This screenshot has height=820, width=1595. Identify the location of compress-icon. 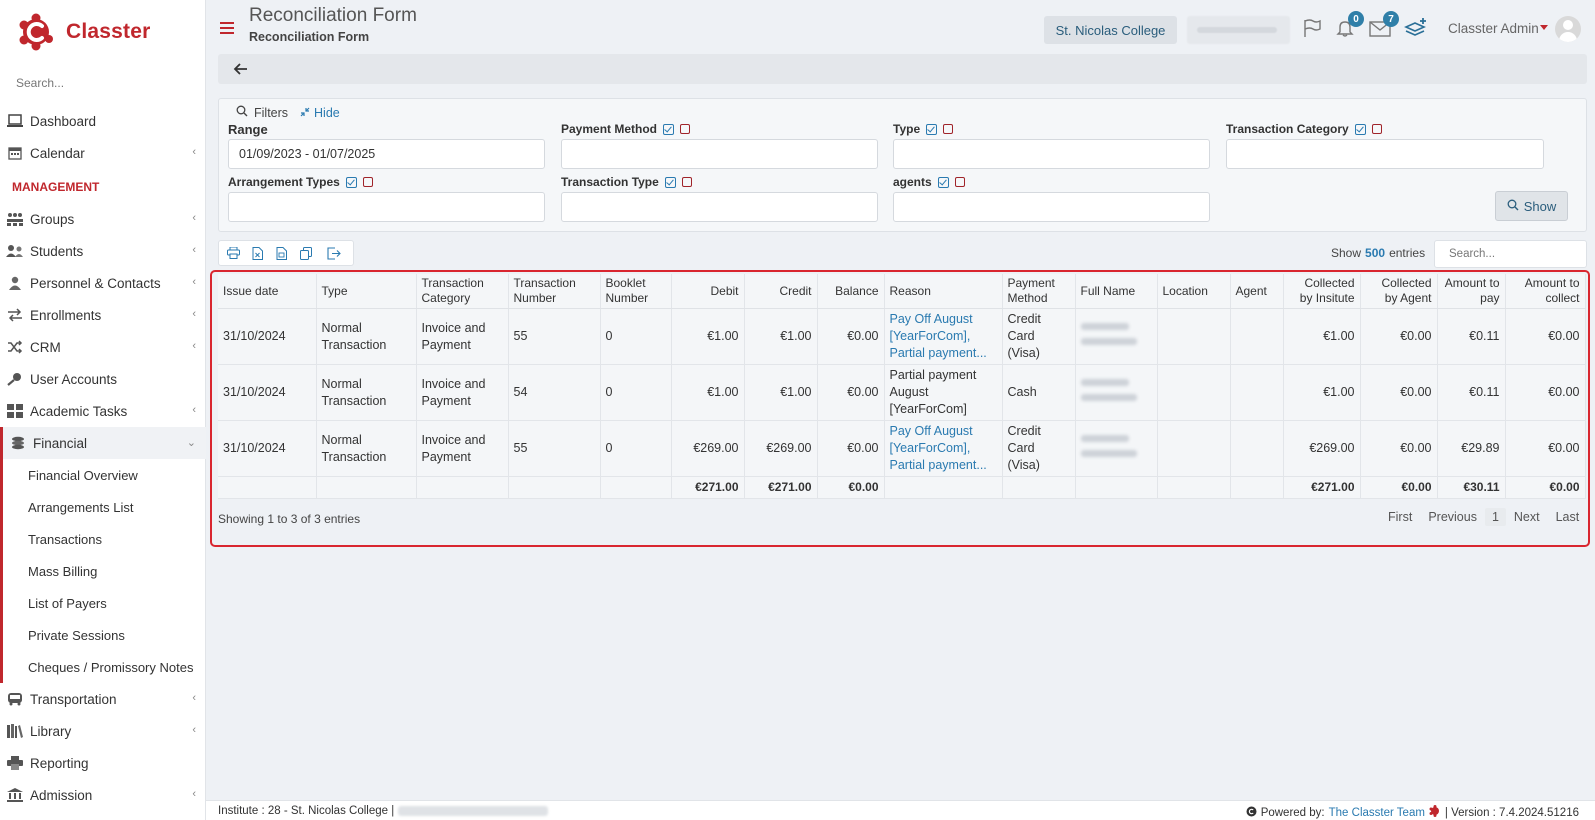
(305, 113).